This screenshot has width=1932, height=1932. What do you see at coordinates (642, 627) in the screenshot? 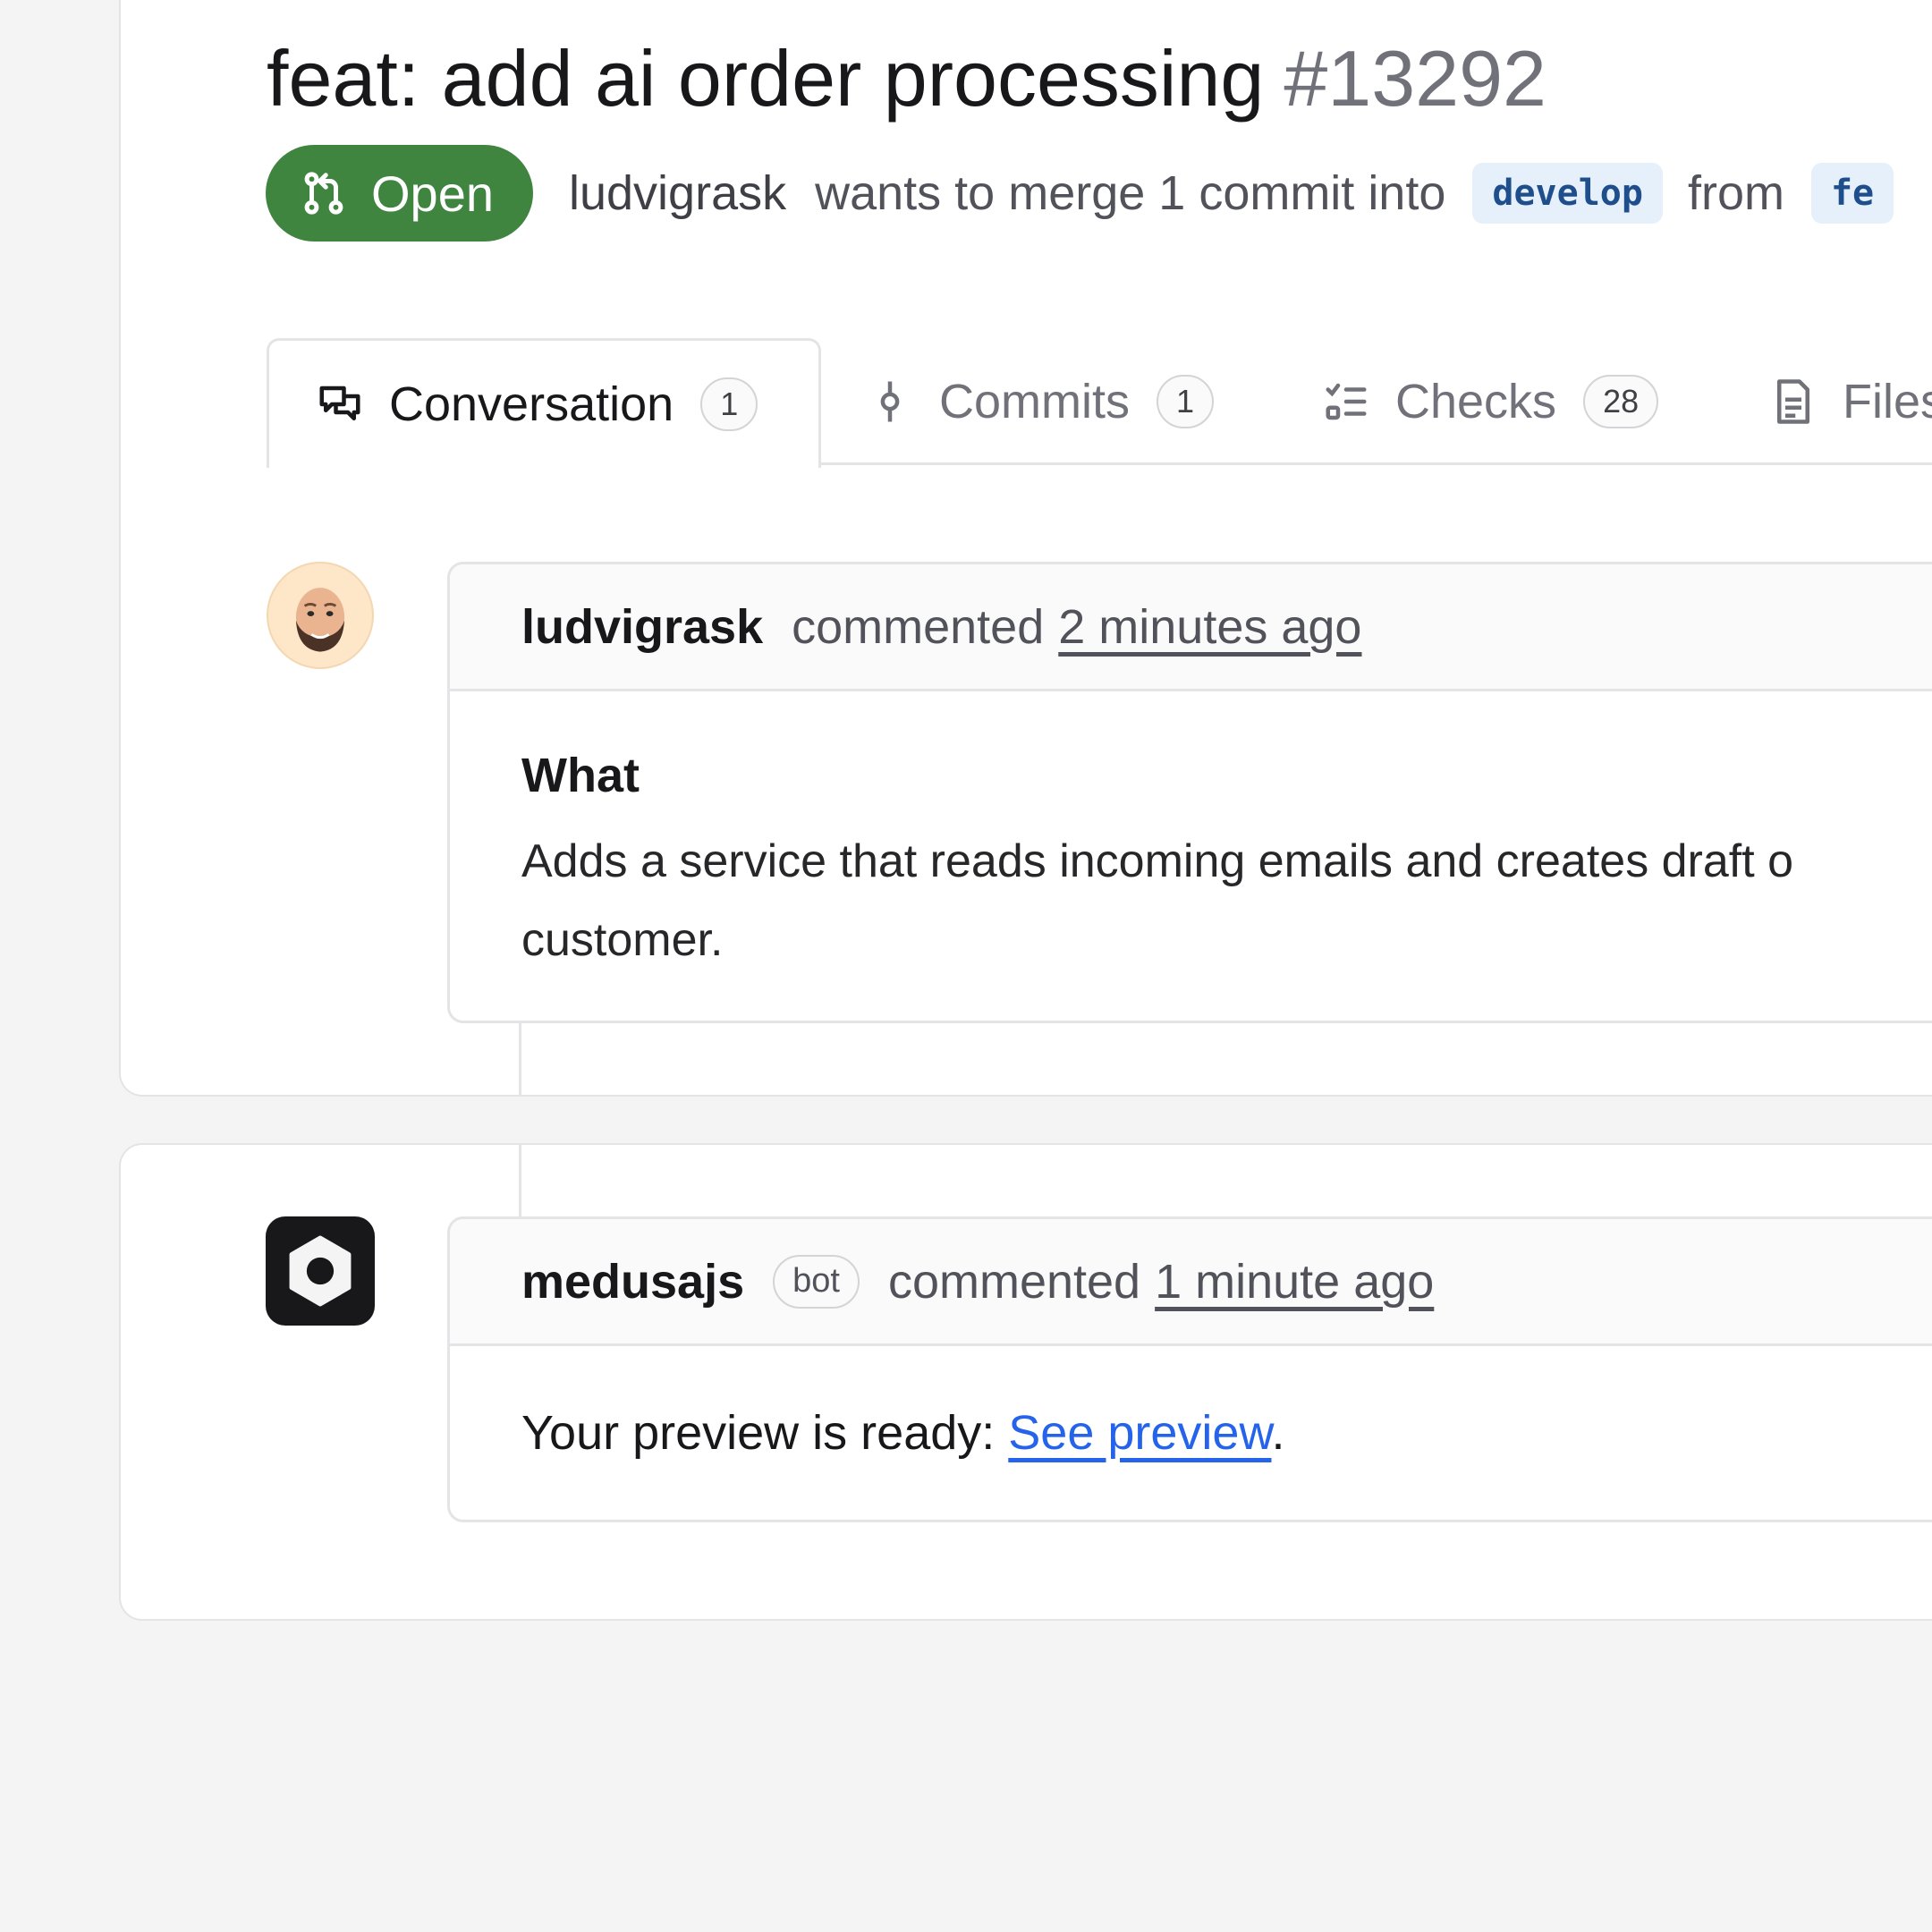
I see `comment-author-link: ludvigrask` at bounding box center [642, 627].